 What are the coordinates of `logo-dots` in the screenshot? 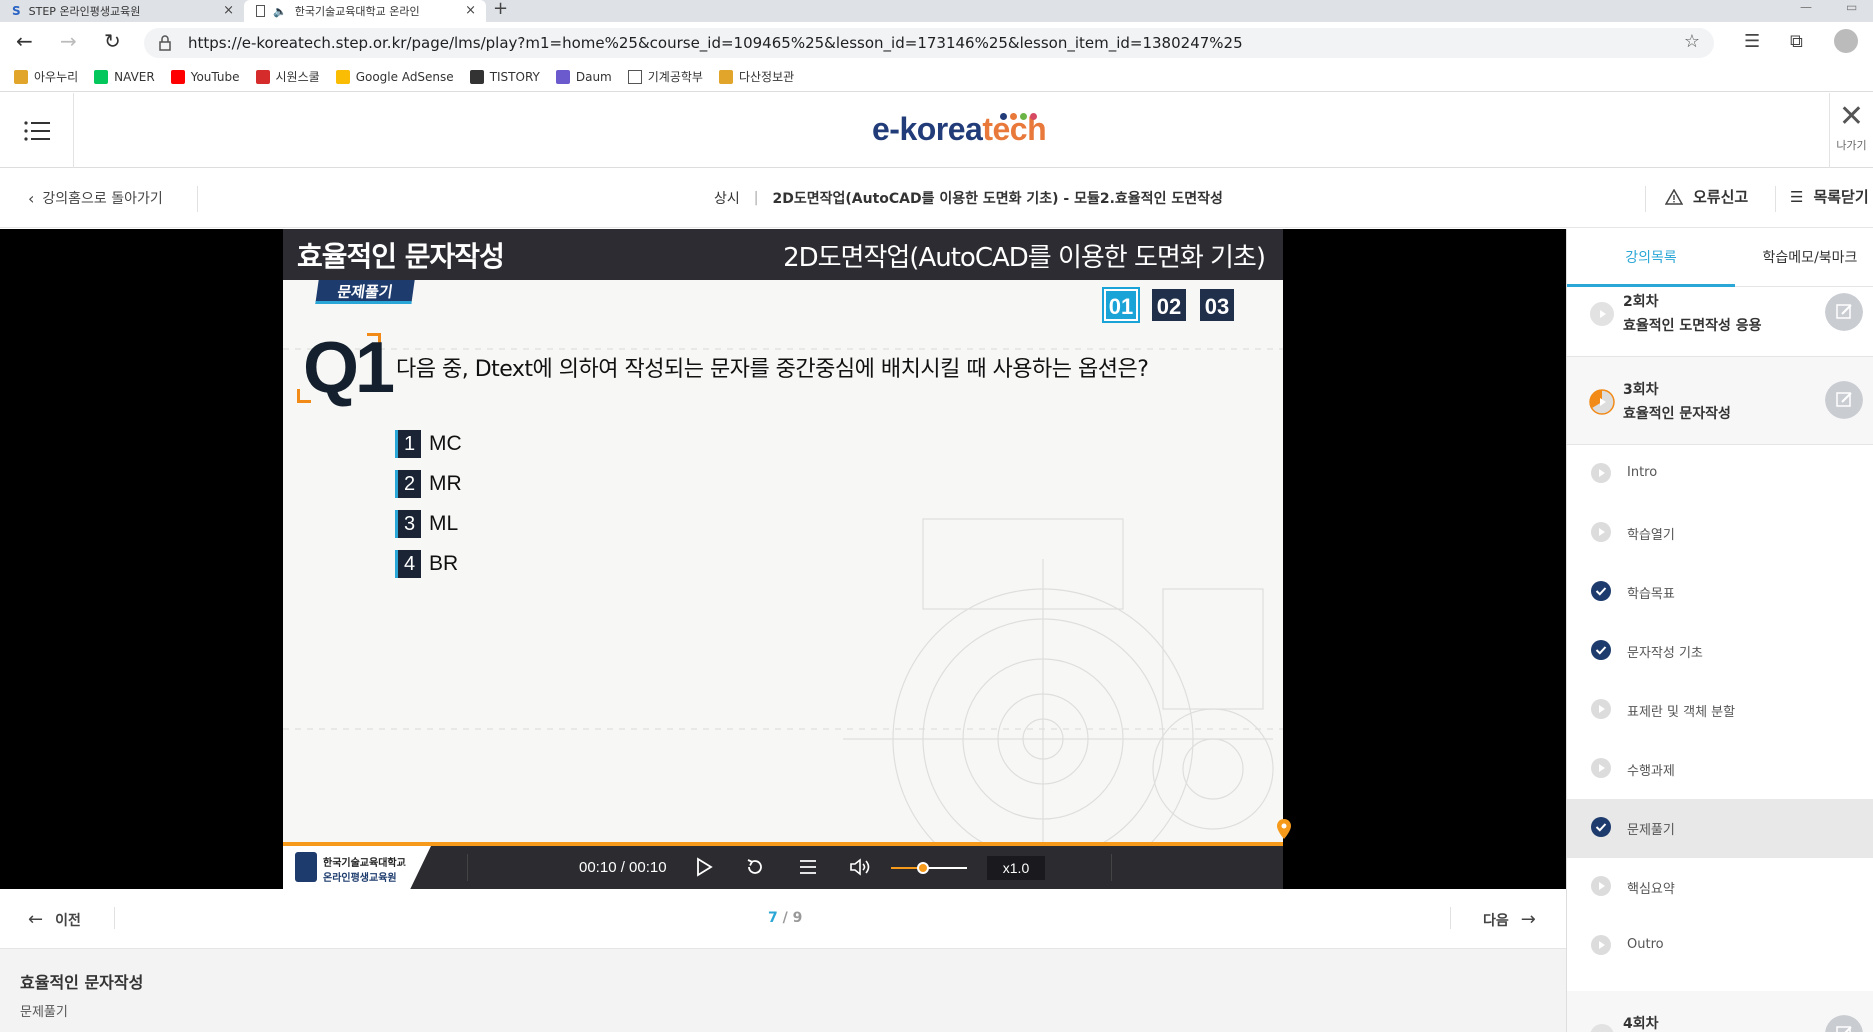 It's located at (1018, 116).